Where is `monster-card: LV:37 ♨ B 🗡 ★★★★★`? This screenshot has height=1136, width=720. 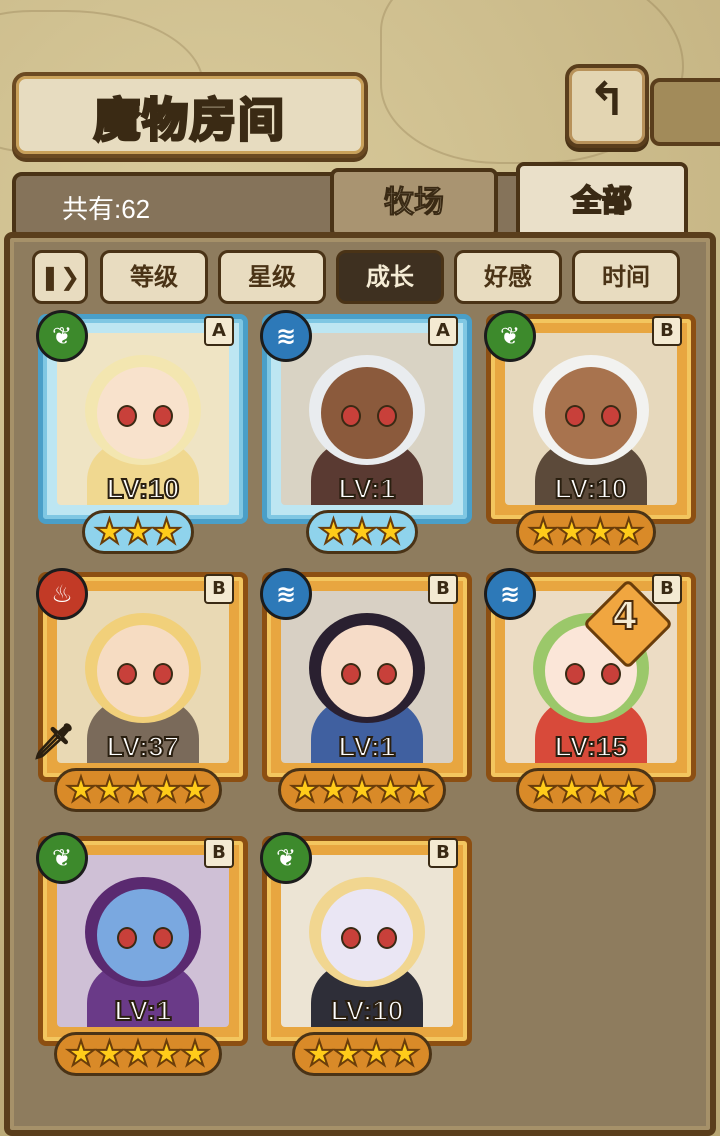
monster-card: LV:37 ♨ B 🗡 ★★★★★ is located at coordinates (139, 690).